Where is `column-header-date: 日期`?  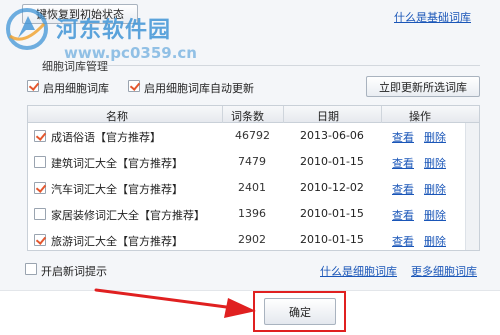 column-header-date: 日期 is located at coordinates (328, 116).